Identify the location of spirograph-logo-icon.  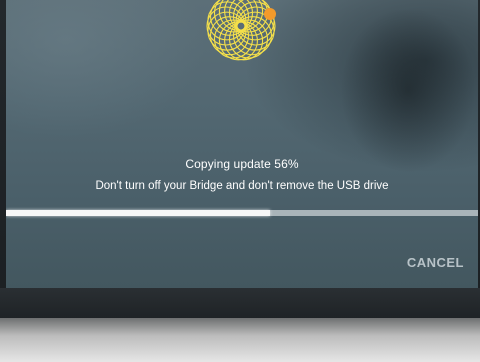
(241, 30).